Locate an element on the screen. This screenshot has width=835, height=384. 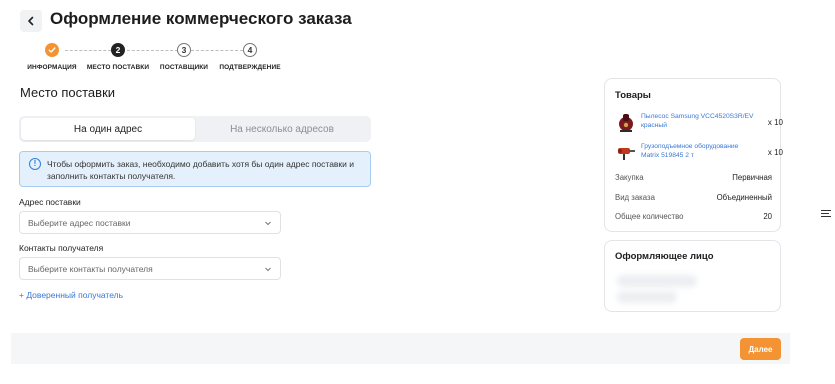
contacts-label: Контакты получателя is located at coordinates (61, 248).